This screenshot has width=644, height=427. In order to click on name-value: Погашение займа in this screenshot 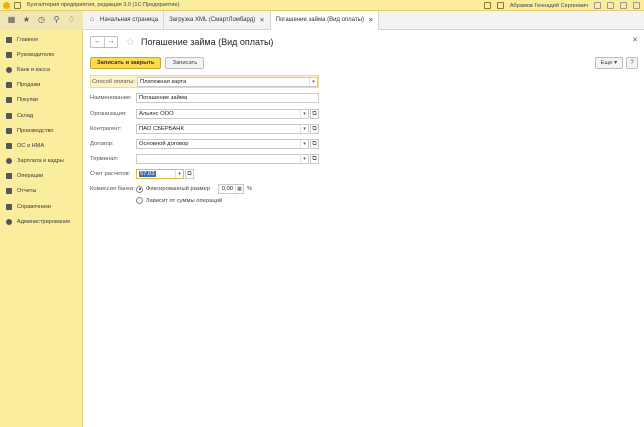, I will do `click(163, 98)`.